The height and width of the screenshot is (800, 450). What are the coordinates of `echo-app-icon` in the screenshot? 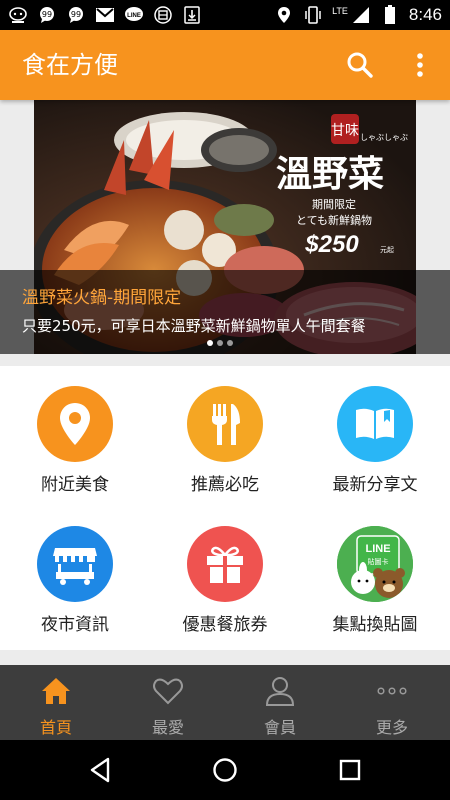 It's located at (18, 15).